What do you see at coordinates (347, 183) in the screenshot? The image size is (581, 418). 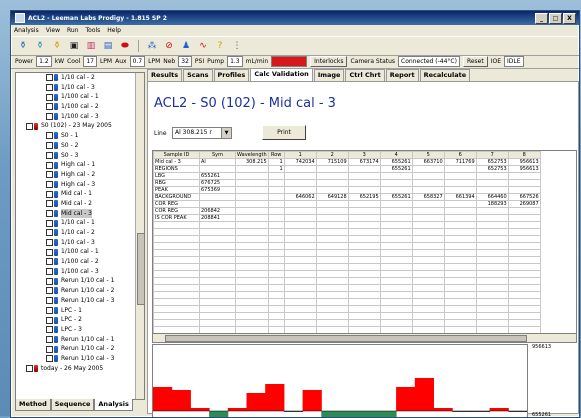 I see `table-row: RBG676725` at bounding box center [347, 183].